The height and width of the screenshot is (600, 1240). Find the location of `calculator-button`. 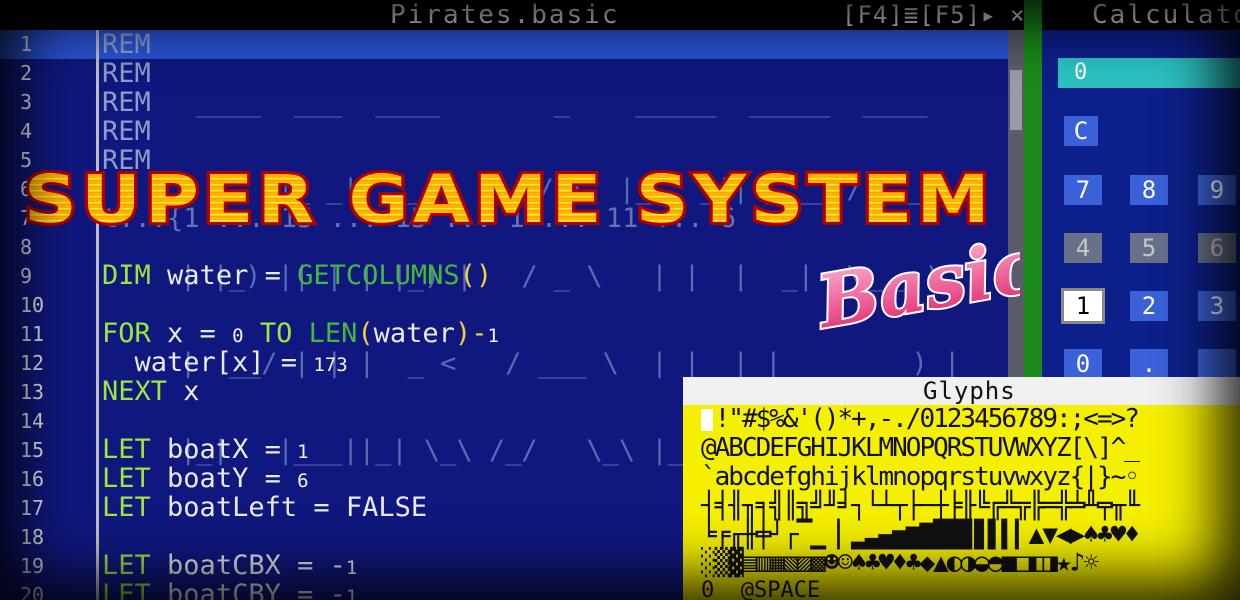

calculator-button is located at coordinates (1217, 364).